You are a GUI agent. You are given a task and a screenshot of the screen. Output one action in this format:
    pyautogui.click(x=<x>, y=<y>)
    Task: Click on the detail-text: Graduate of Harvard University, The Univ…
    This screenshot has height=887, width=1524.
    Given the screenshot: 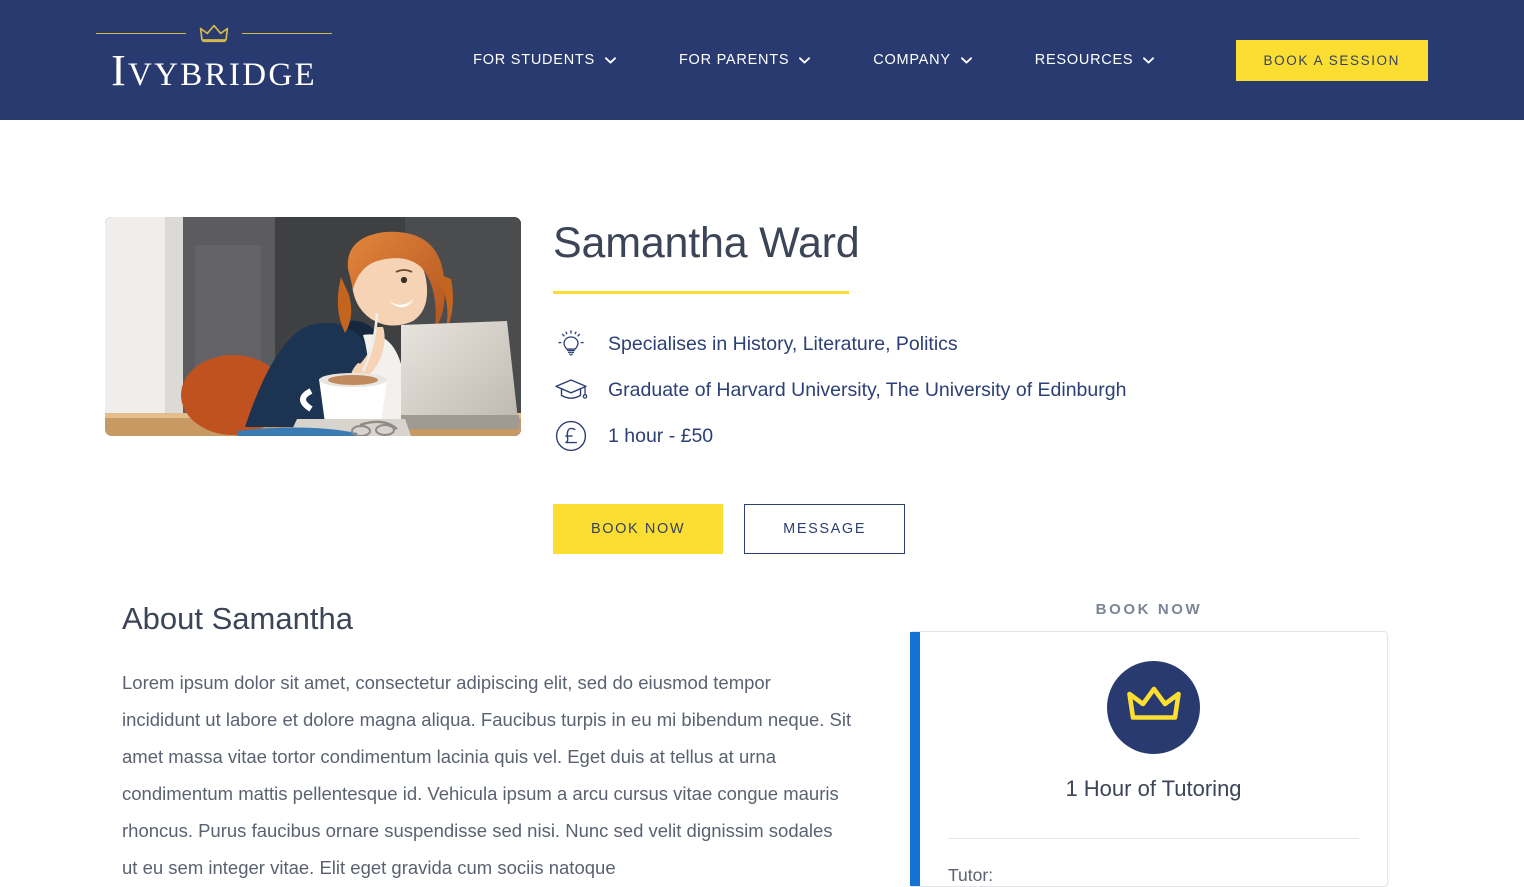 What is the action you would take?
    pyautogui.click(x=867, y=389)
    